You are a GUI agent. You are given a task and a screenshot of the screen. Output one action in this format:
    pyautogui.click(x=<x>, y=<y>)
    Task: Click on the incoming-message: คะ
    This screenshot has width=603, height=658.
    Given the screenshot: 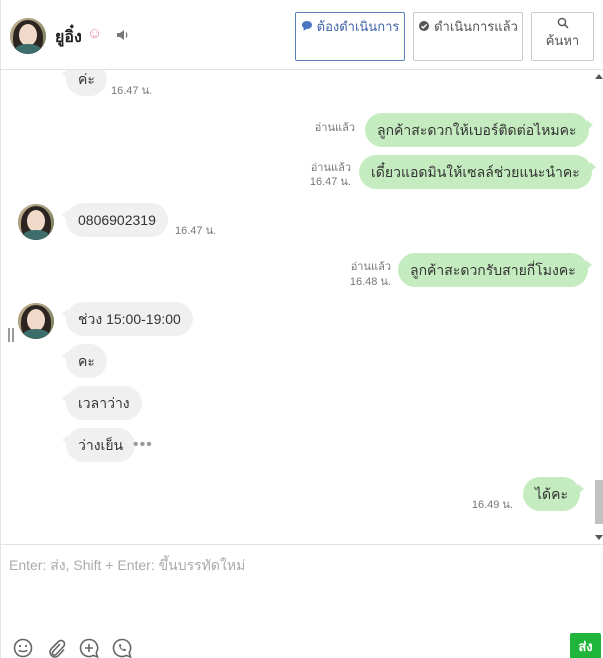 What is the action you would take?
    pyautogui.click(x=84, y=361)
    